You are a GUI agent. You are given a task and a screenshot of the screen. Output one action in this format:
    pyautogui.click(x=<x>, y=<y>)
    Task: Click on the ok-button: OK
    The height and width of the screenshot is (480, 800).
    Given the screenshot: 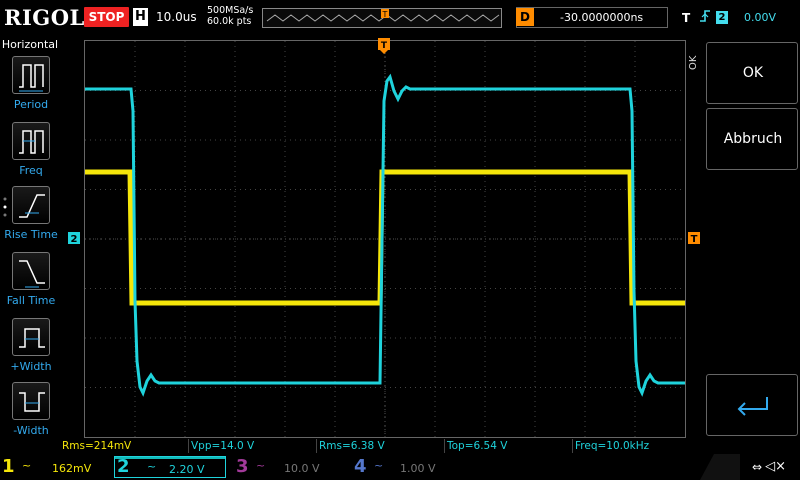 What is the action you would take?
    pyautogui.click(x=752, y=73)
    